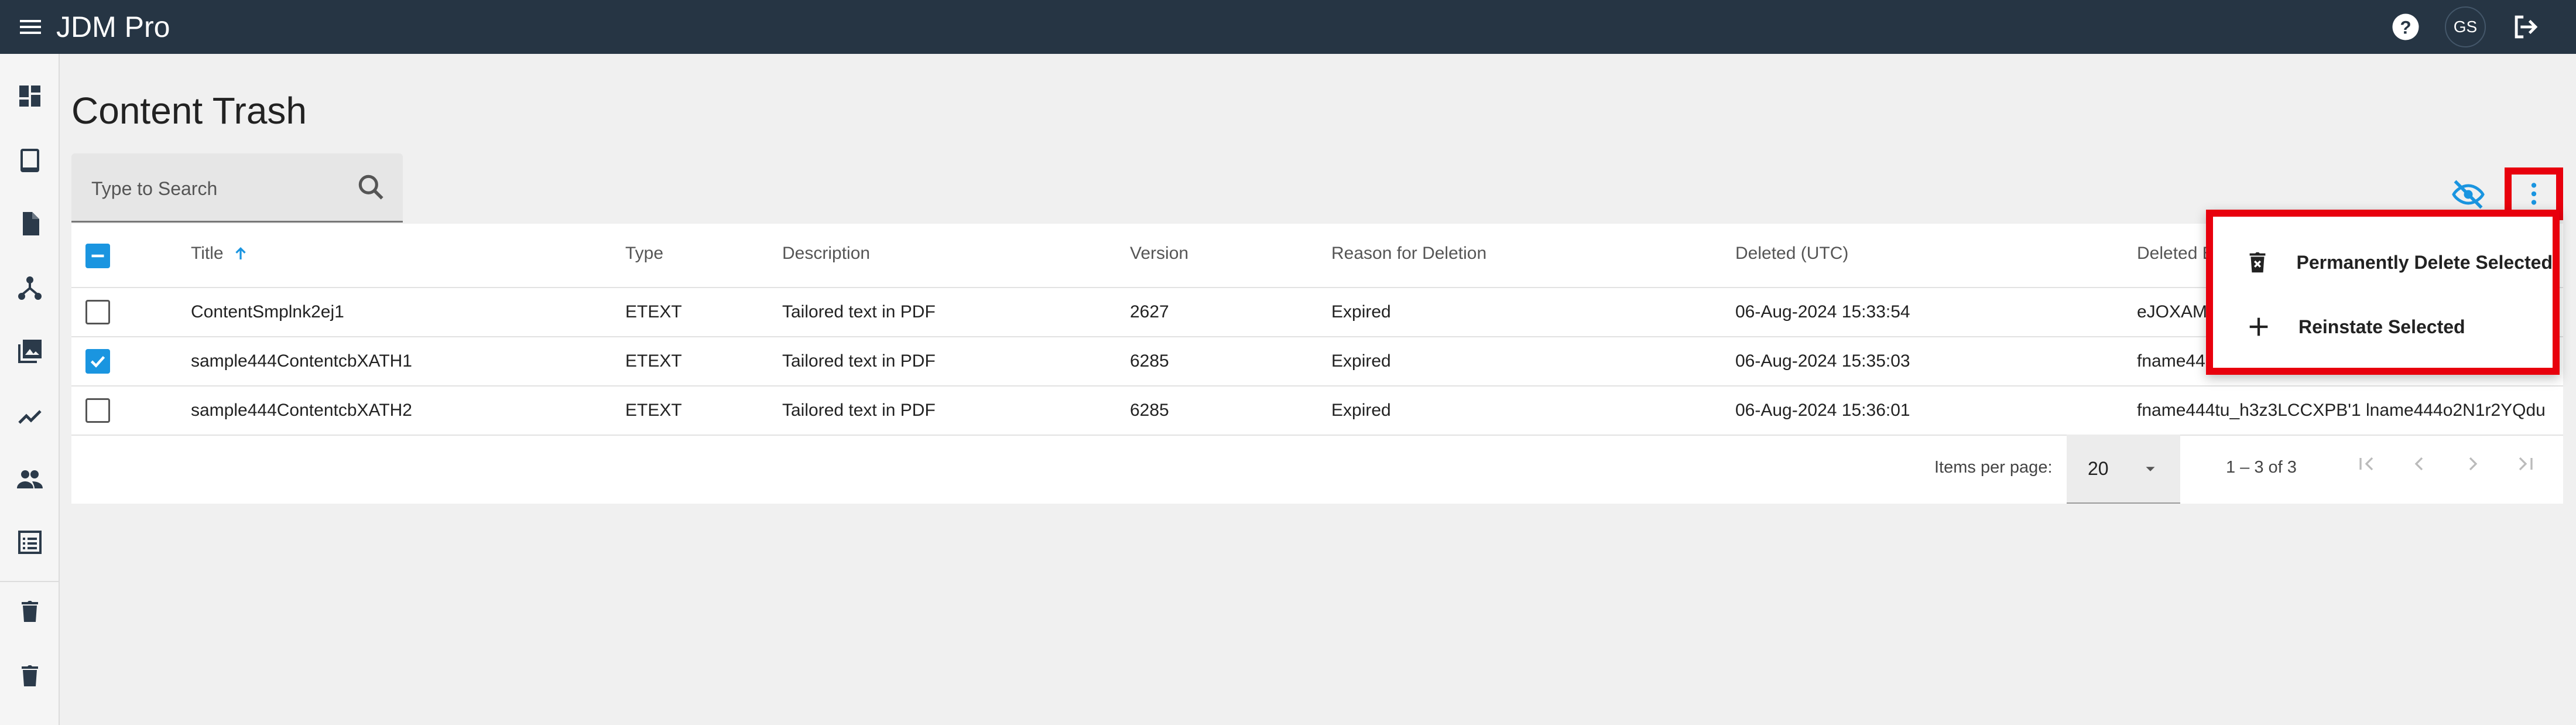 The image size is (2576, 725). Describe the element at coordinates (189, 111) in the screenshot. I see `page-title: Content Trash` at that location.